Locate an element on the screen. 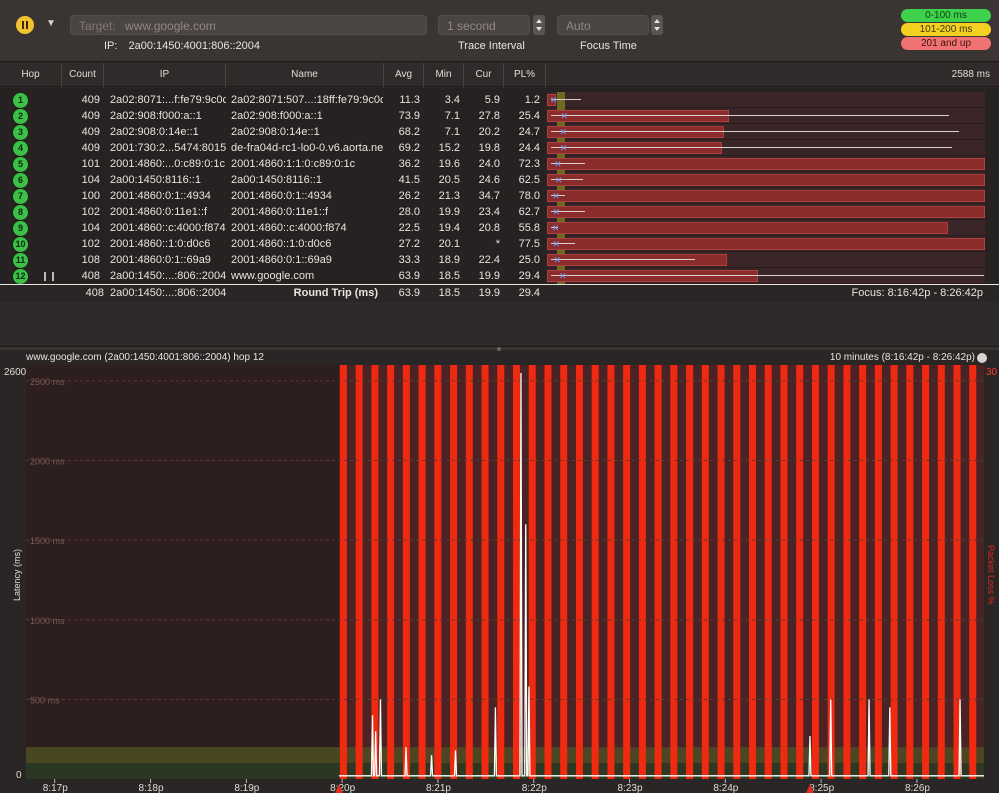 The image size is (999, 793). trace-interval-value: 1 second is located at coordinates (471, 26).